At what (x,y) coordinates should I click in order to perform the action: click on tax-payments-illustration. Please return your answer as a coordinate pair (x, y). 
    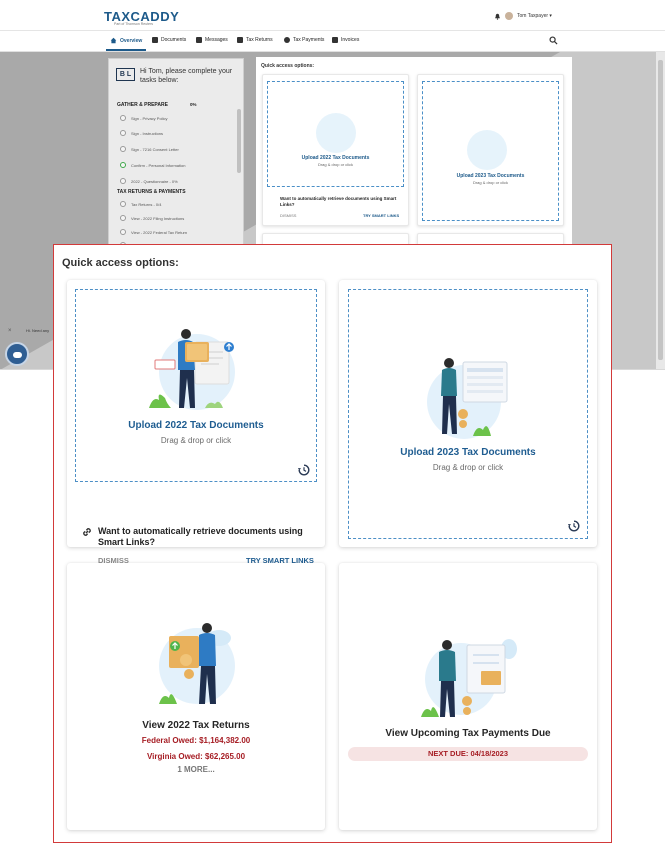
    Looking at the image, I should click on (469, 678).